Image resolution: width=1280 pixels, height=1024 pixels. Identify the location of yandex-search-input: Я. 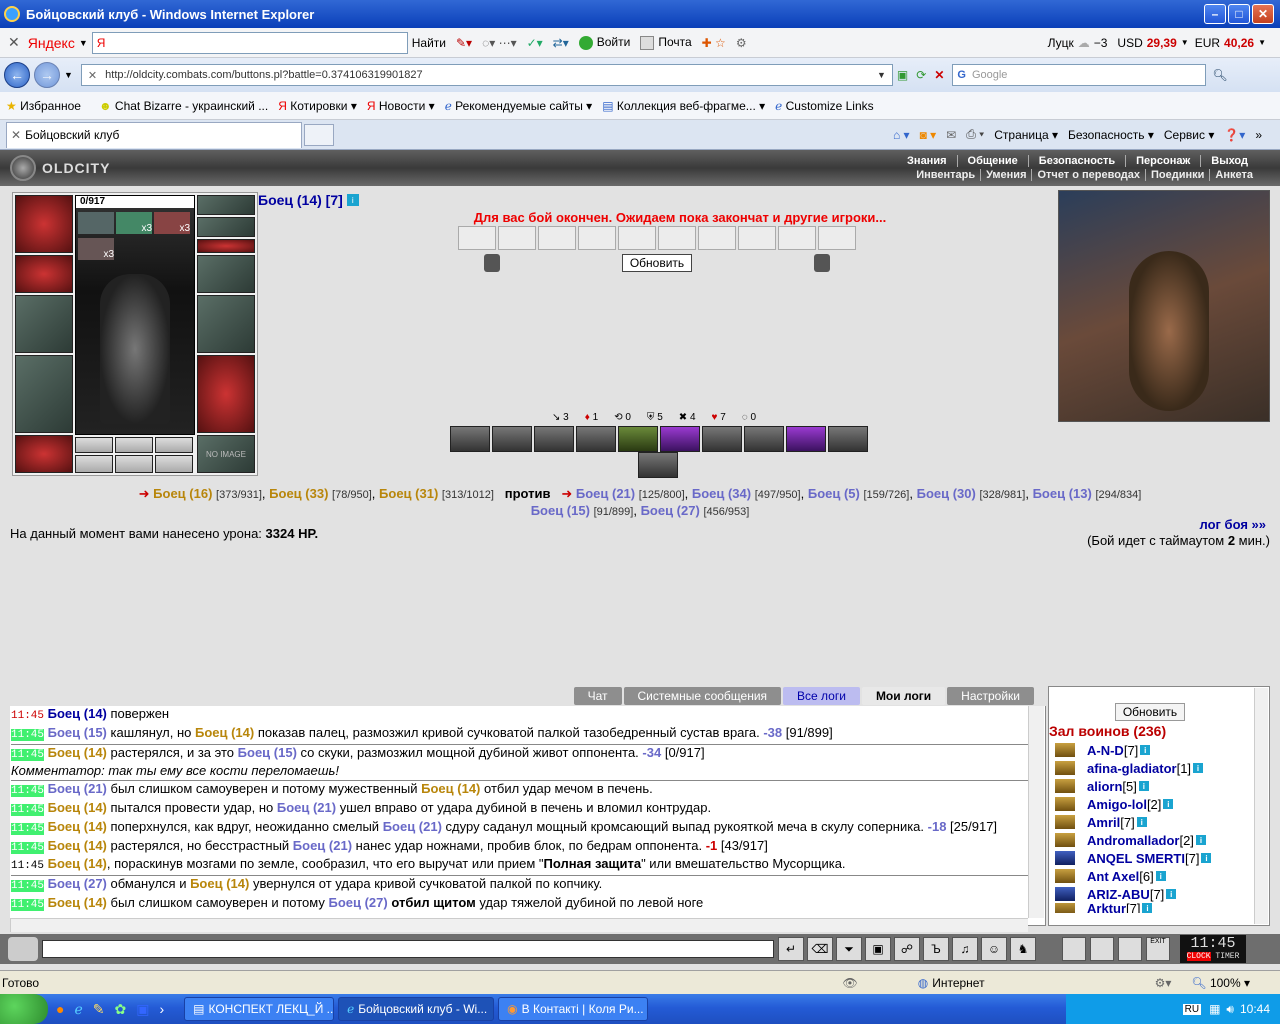
(249, 42).